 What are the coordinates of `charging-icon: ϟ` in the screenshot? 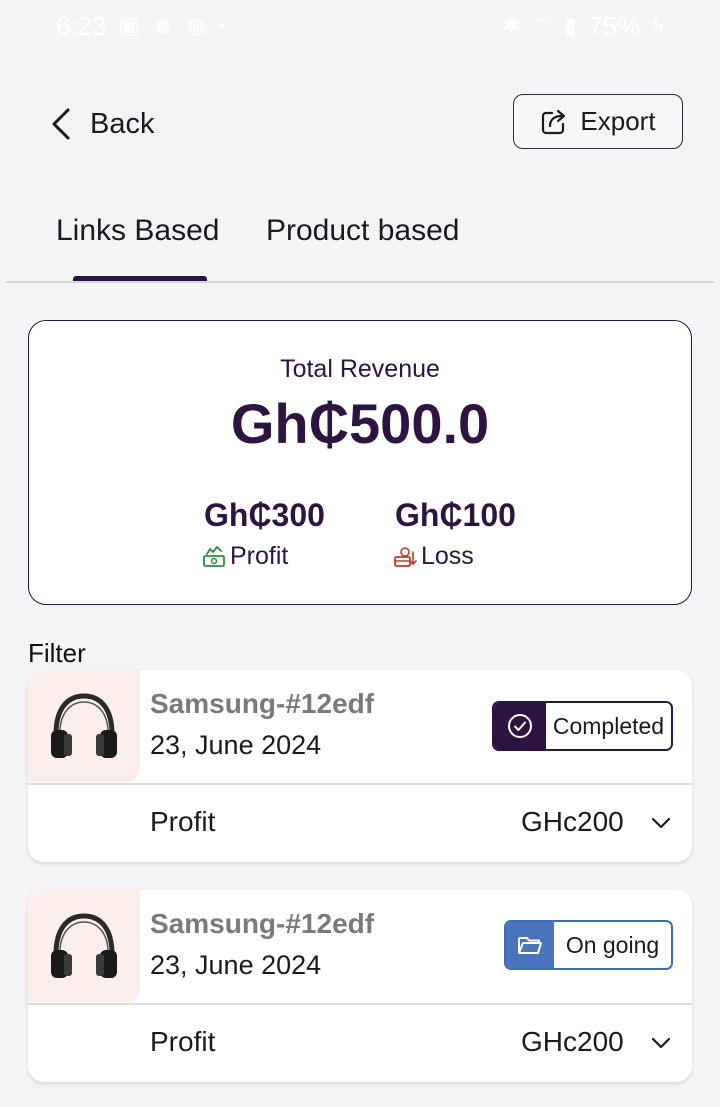 It's located at (658, 25).